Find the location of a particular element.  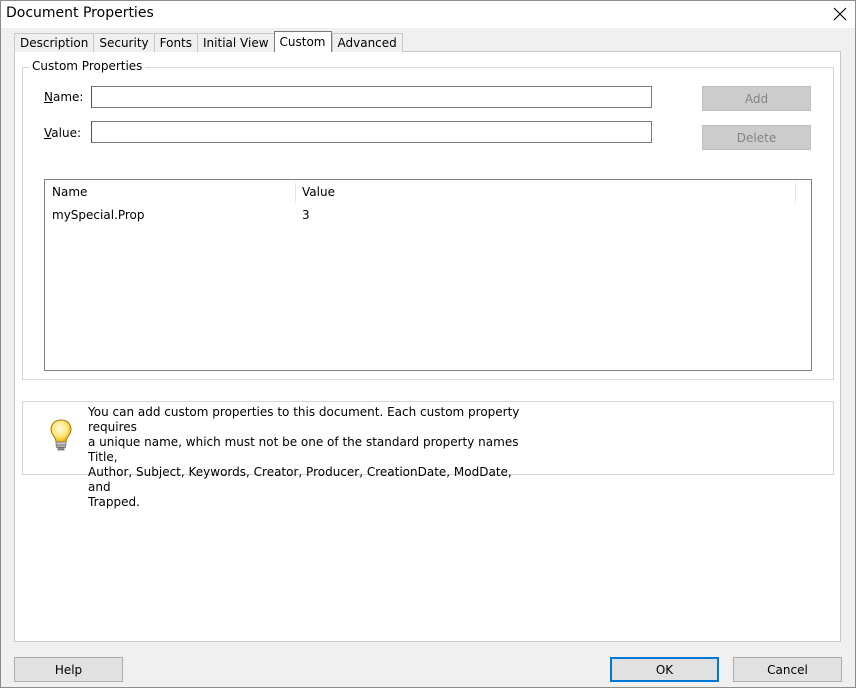

tab-security: Security is located at coordinates (123, 42).